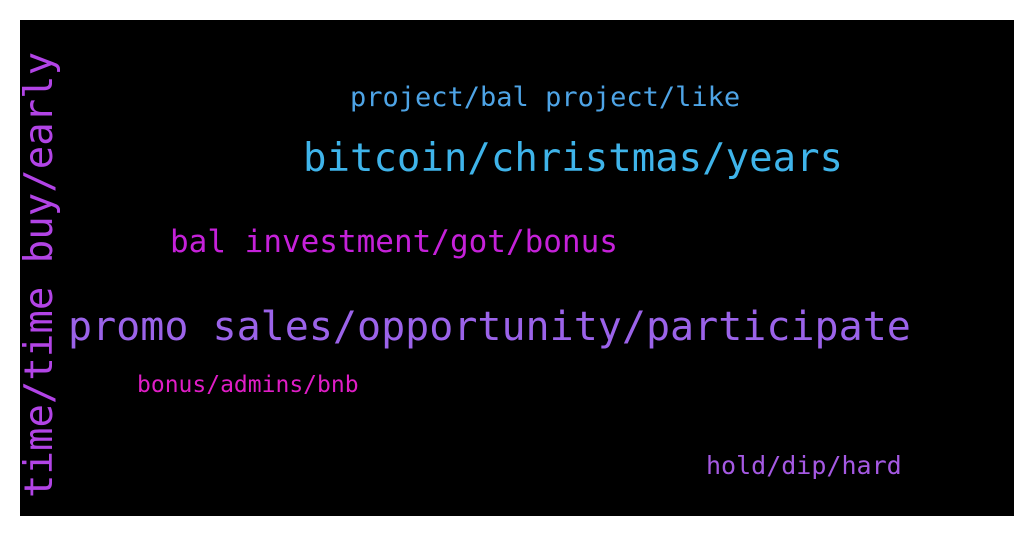 The width and height of the screenshot is (1031, 536). What do you see at coordinates (545, 97) in the screenshot?
I see `word-project-bal-project-like: project/bal project/like` at bounding box center [545, 97].